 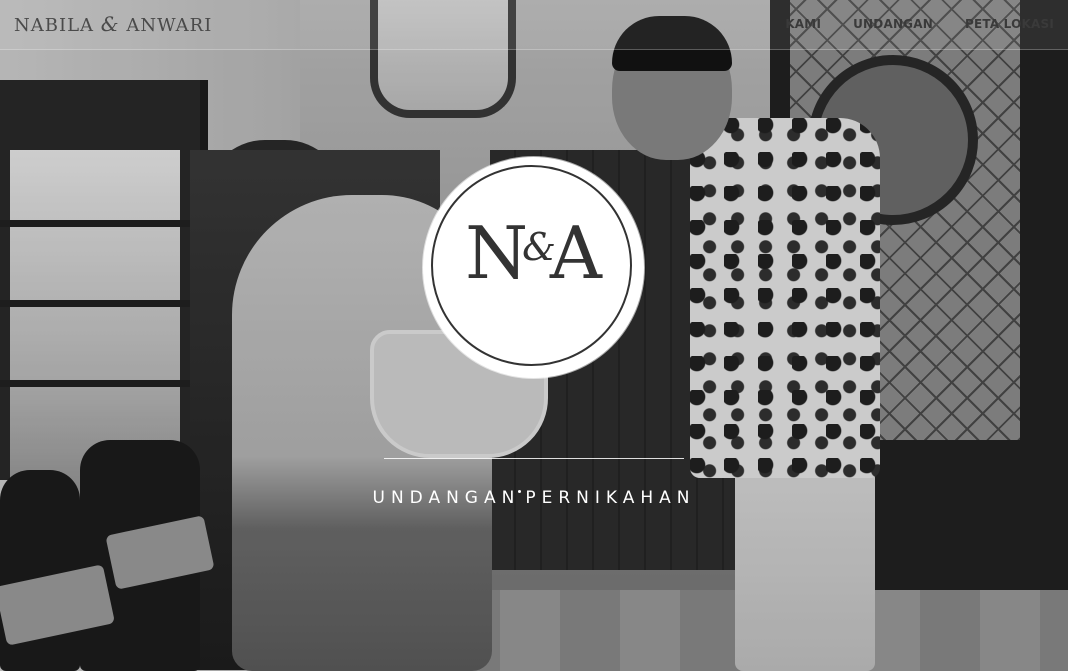 What do you see at coordinates (533, 253) in the screenshot?
I see `monogram: N&A` at bounding box center [533, 253].